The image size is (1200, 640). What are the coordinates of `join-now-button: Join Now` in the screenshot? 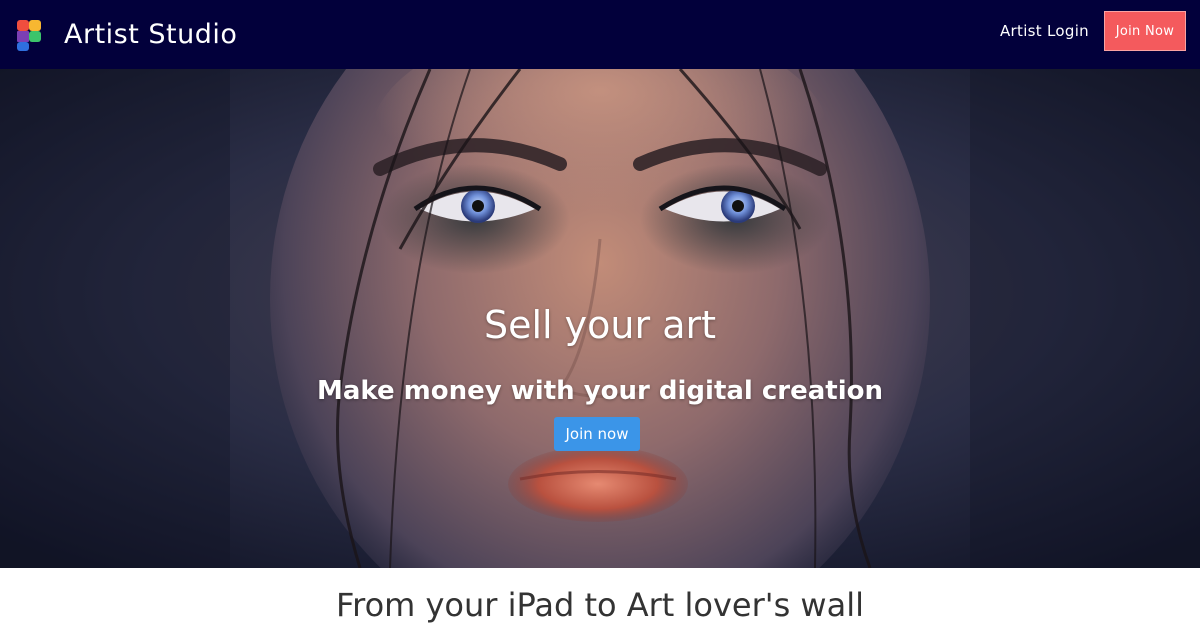 It's located at (1145, 31).